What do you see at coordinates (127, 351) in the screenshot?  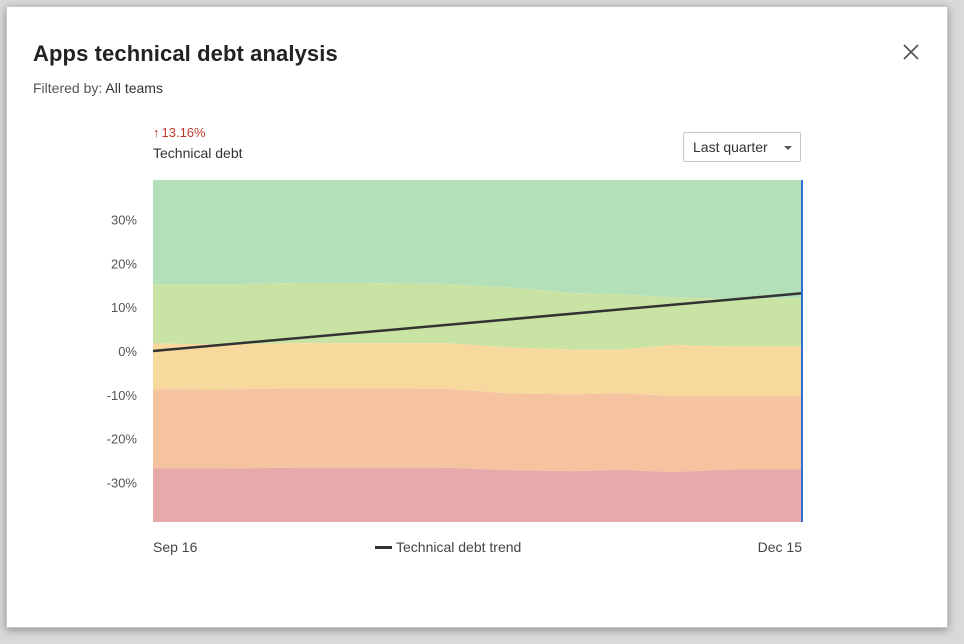 I see `y-tick-label: 0%` at bounding box center [127, 351].